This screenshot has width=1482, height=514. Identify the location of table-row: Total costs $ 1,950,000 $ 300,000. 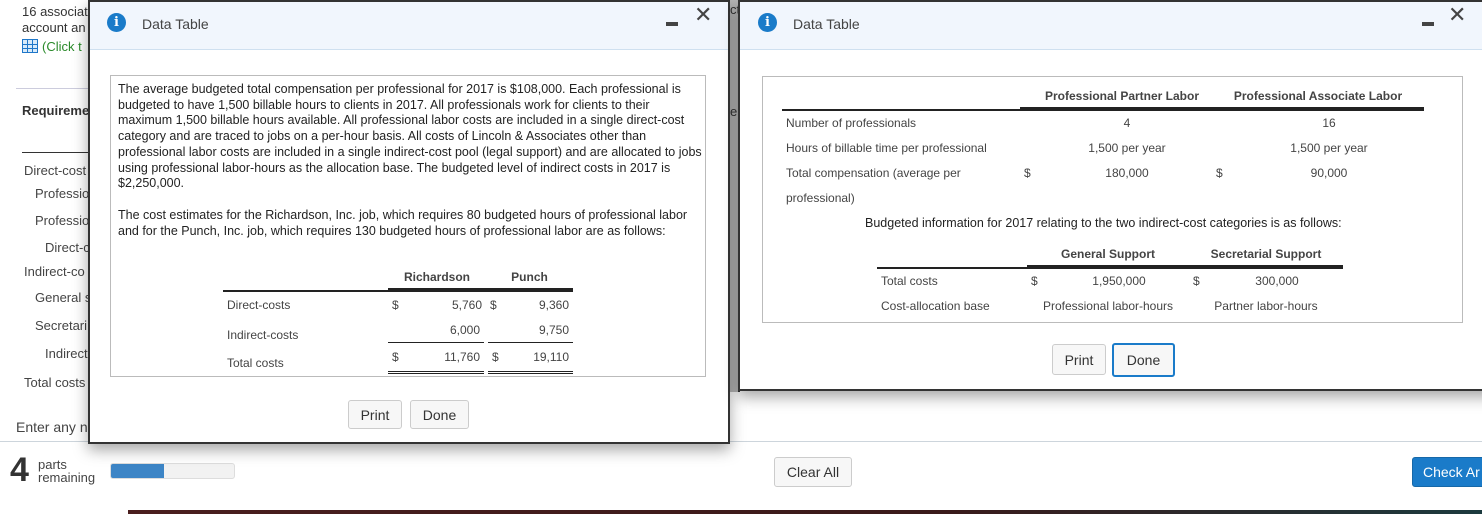
(1090, 281).